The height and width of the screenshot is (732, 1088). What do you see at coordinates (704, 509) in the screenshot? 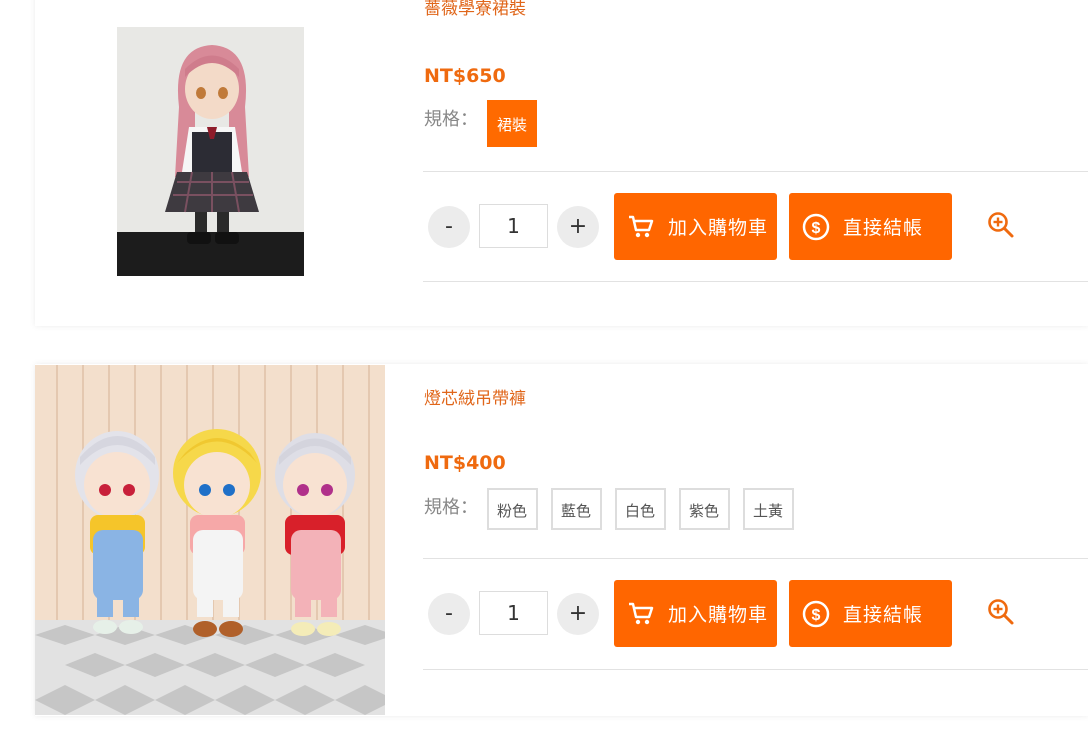
I see `spec-option: 紫色` at bounding box center [704, 509].